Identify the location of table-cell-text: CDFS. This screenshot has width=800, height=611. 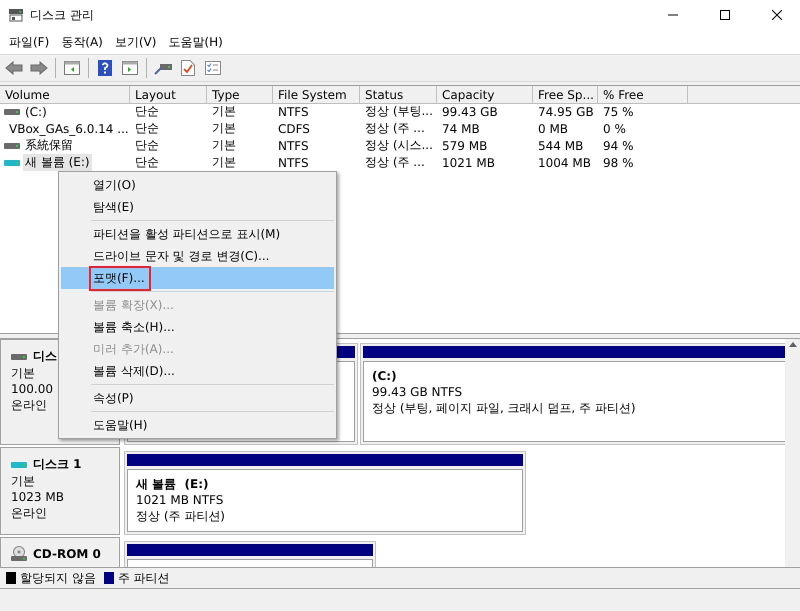
(294, 129).